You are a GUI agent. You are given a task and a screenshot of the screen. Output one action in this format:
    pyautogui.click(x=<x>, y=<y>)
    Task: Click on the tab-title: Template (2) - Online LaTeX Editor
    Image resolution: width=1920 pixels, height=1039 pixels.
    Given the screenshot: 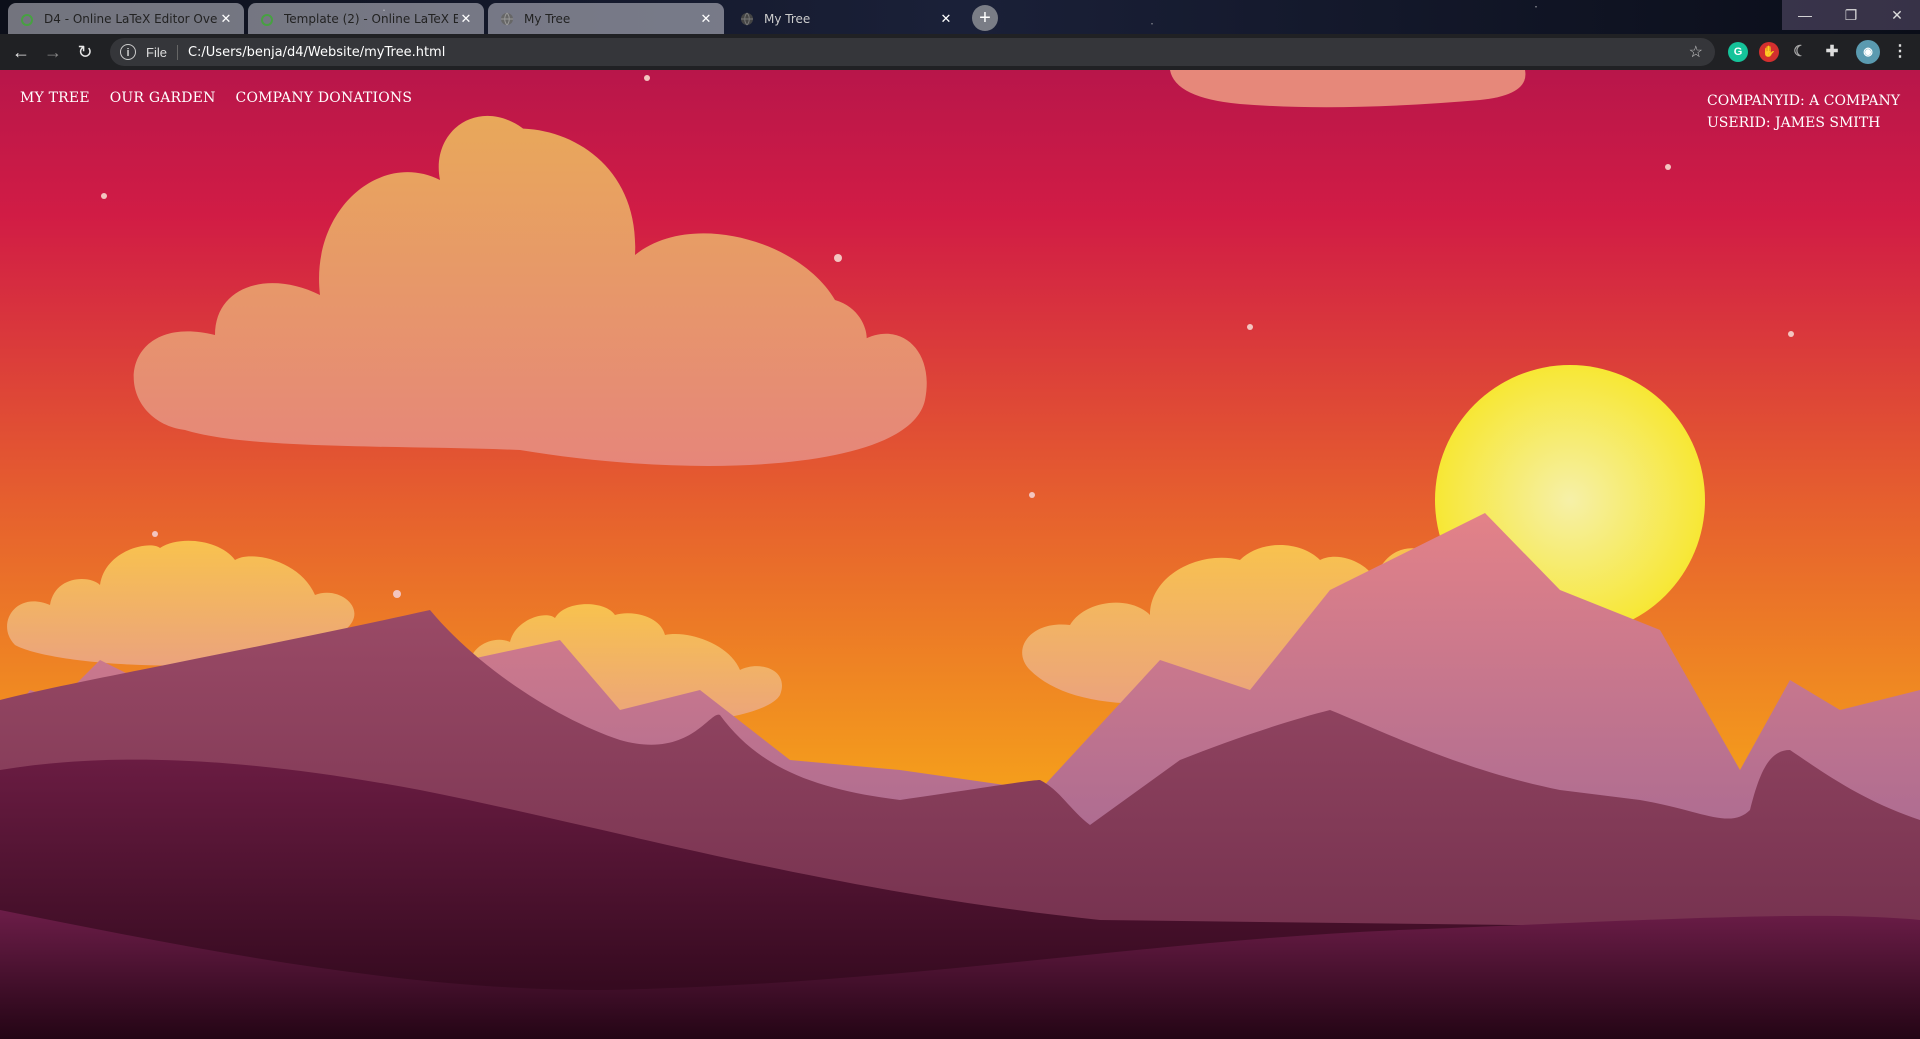 What is the action you would take?
    pyautogui.click(x=371, y=18)
    